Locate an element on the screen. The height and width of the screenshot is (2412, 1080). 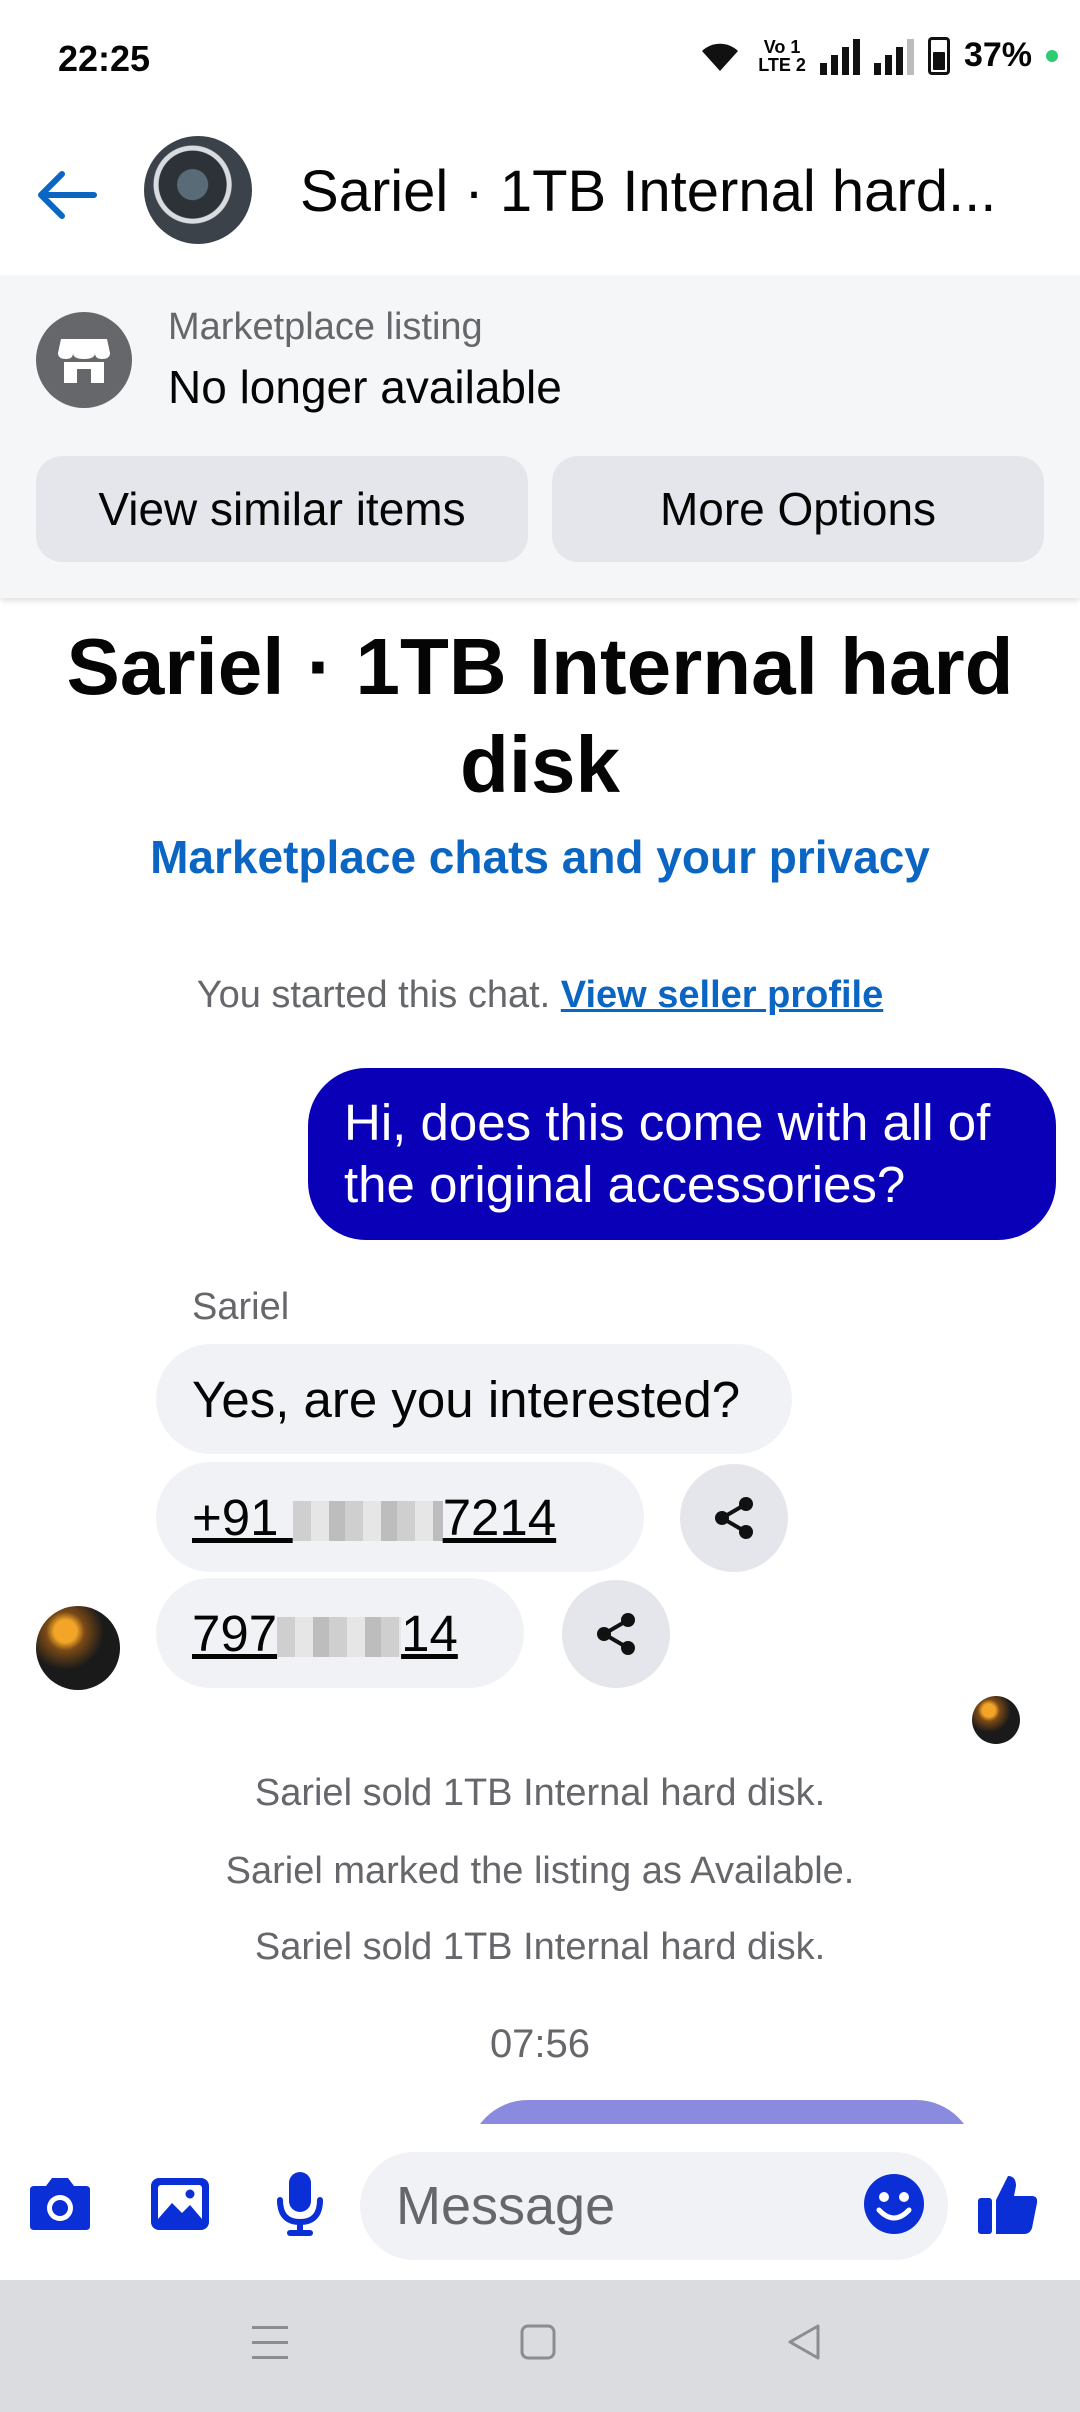
system-event: Sariel marked the listing as Available. is located at coordinates (540, 1871).